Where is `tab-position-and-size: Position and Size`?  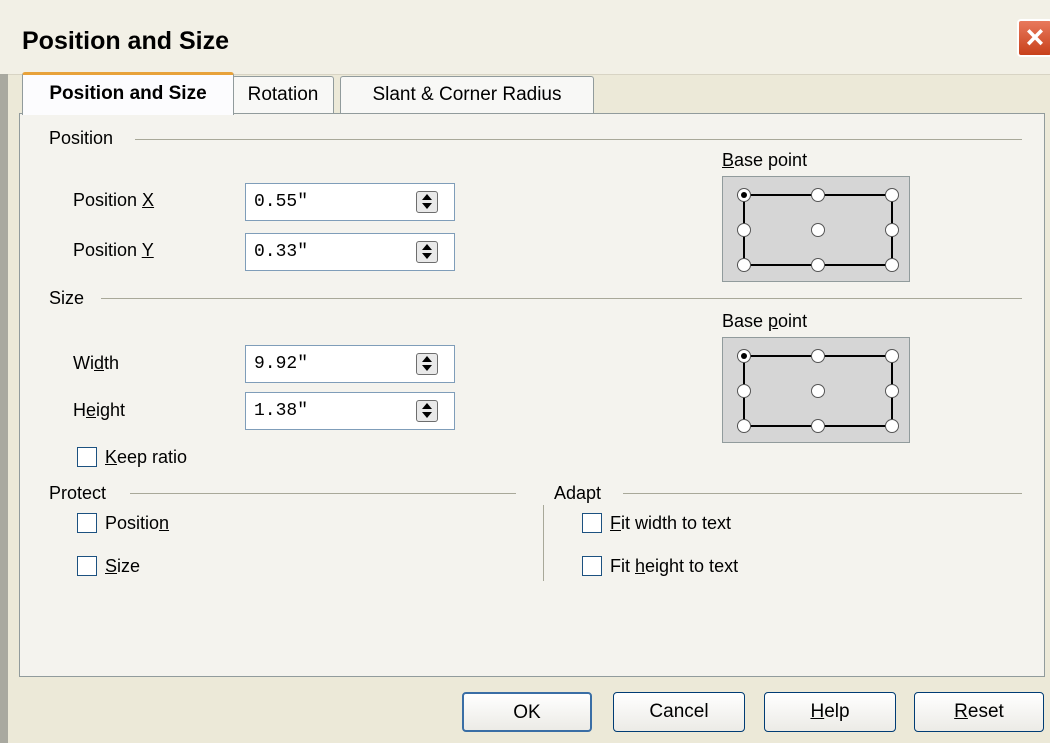
tab-position-and-size: Position and Size is located at coordinates (128, 93).